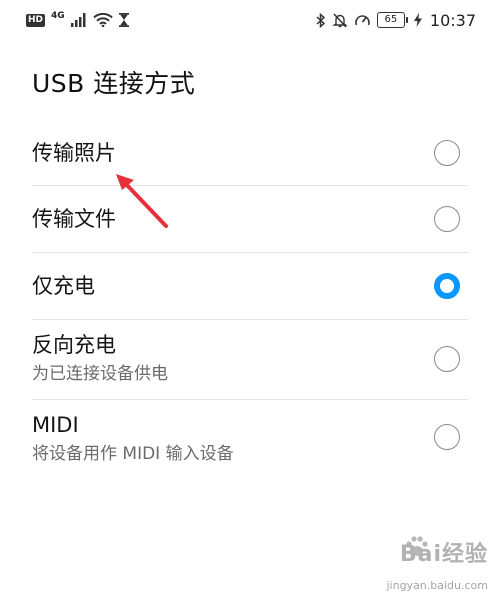  Describe the element at coordinates (142, 201) in the screenshot. I see `annotation-arrow-icon` at that location.